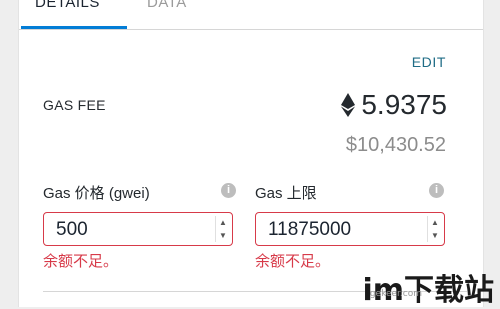 The image size is (500, 309). Describe the element at coordinates (429, 62) in the screenshot. I see `edit-button: EDIT` at that location.